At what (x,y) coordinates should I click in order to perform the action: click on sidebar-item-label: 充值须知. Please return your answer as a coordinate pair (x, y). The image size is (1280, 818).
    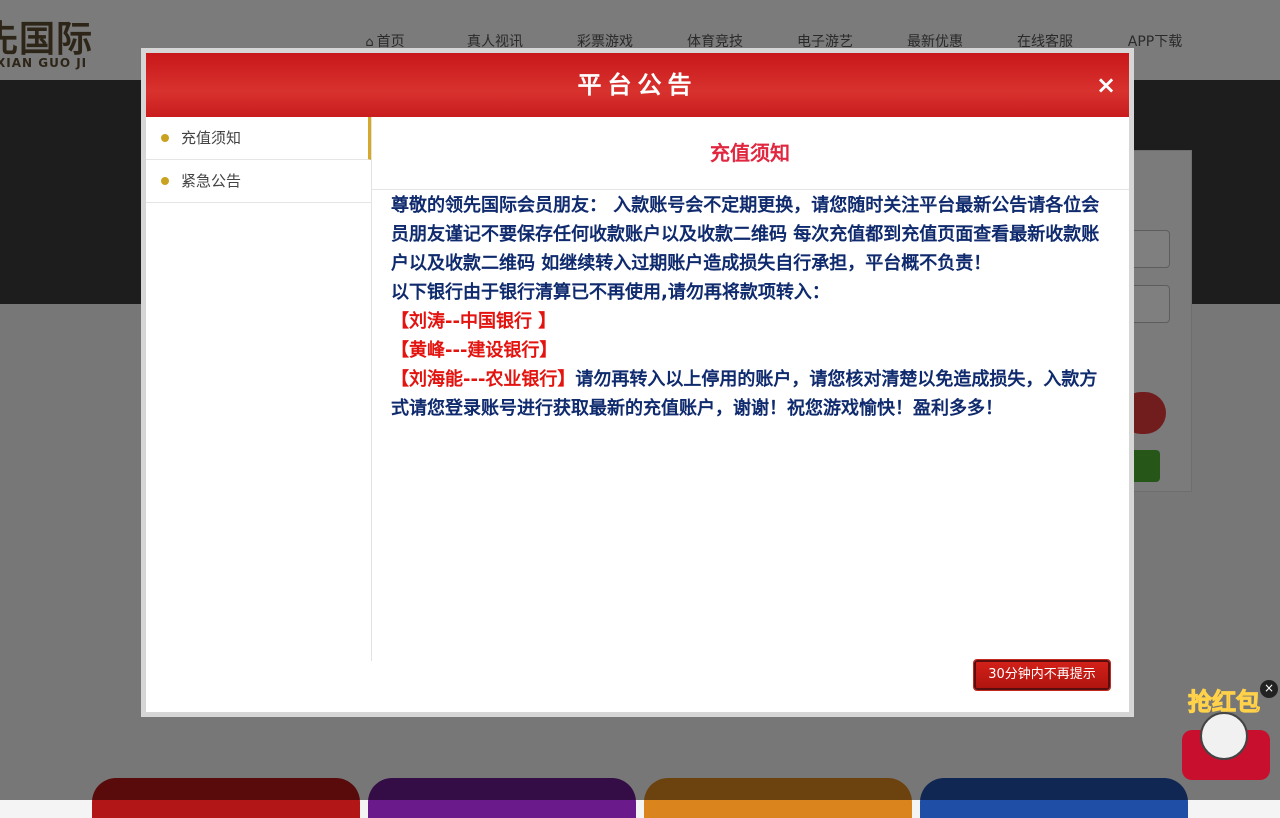
    Looking at the image, I should click on (211, 138).